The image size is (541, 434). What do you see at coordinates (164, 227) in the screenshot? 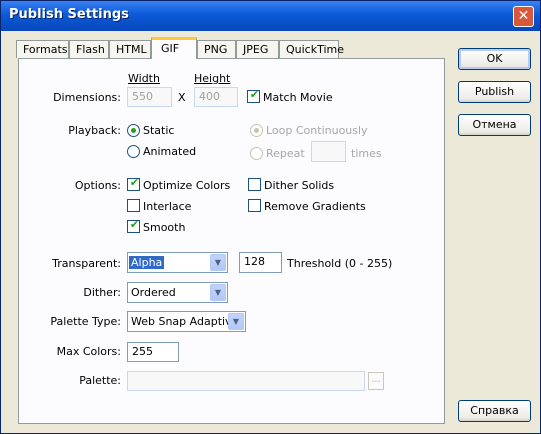
I see `smooth-label: Smooth` at bounding box center [164, 227].